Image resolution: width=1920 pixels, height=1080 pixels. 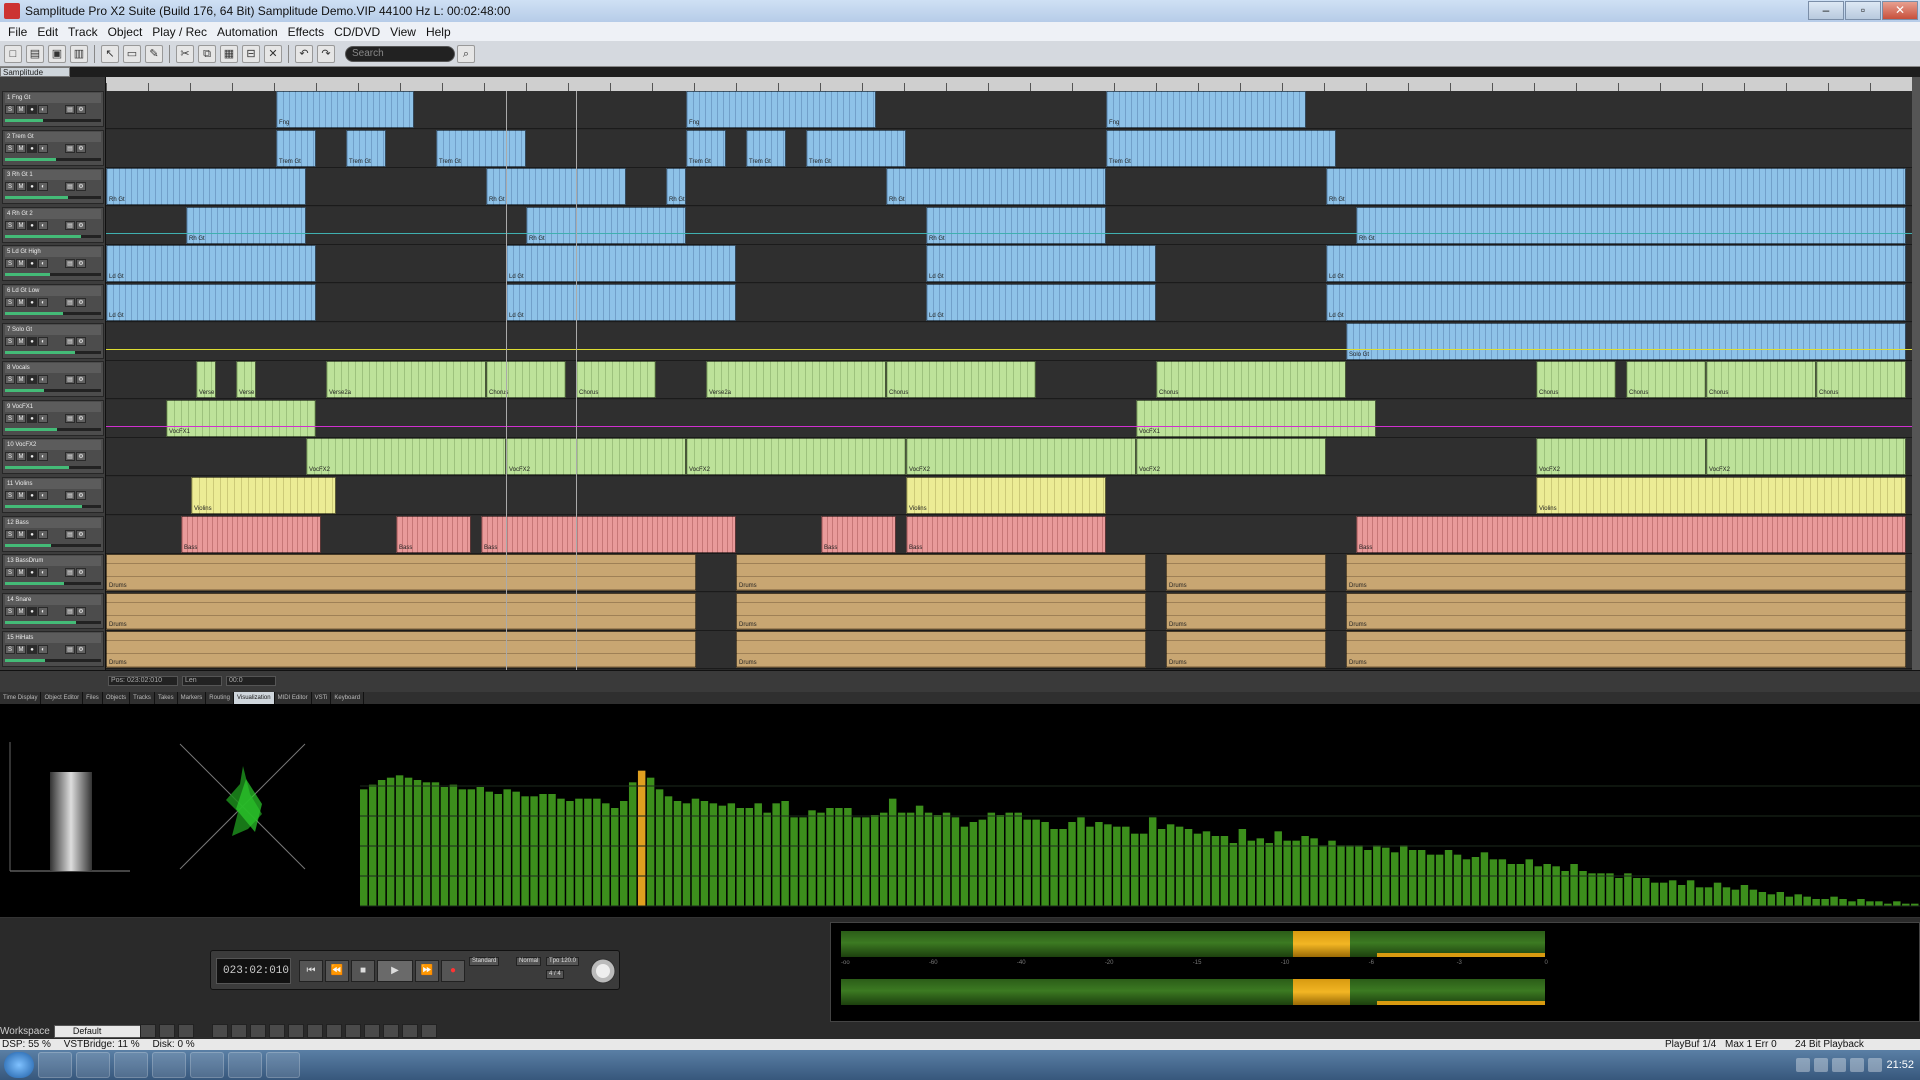 What do you see at coordinates (53, 224) in the screenshot?
I see `track-header: 4 Rh Gt 2 S M ● ◐ ▤ ⚙` at bounding box center [53, 224].